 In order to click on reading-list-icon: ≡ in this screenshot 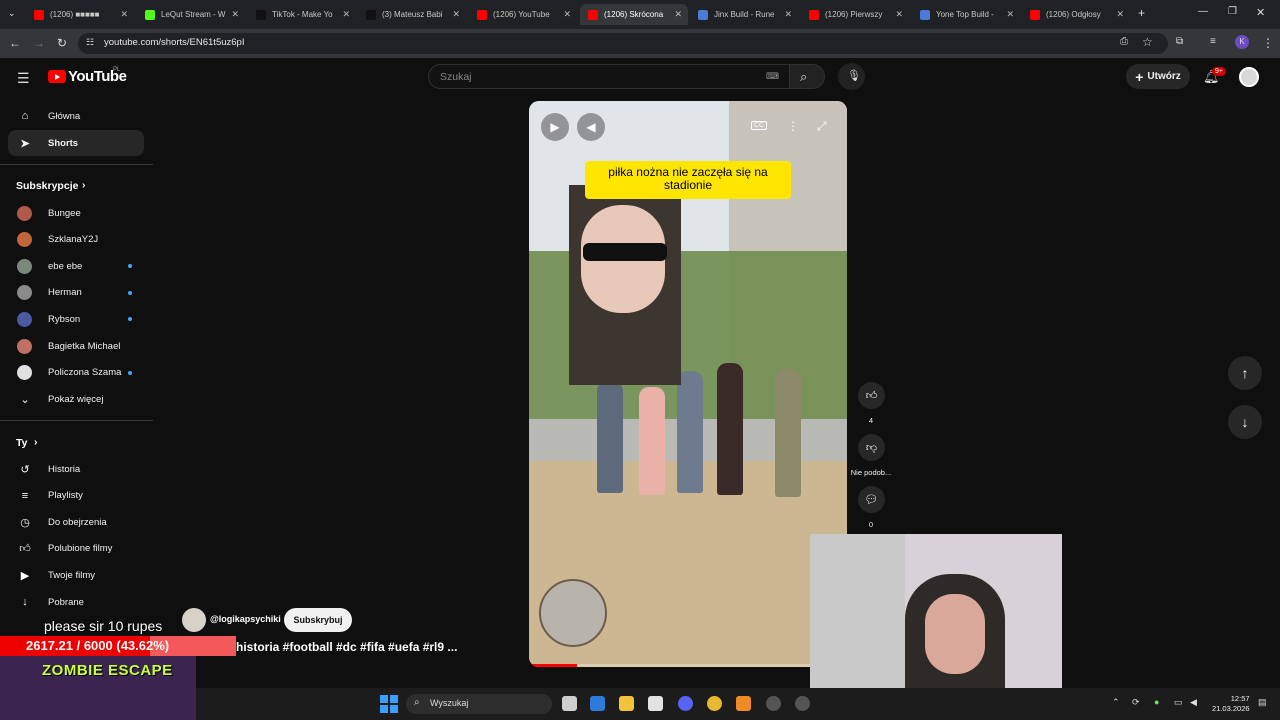, I will do `click(1213, 41)`.